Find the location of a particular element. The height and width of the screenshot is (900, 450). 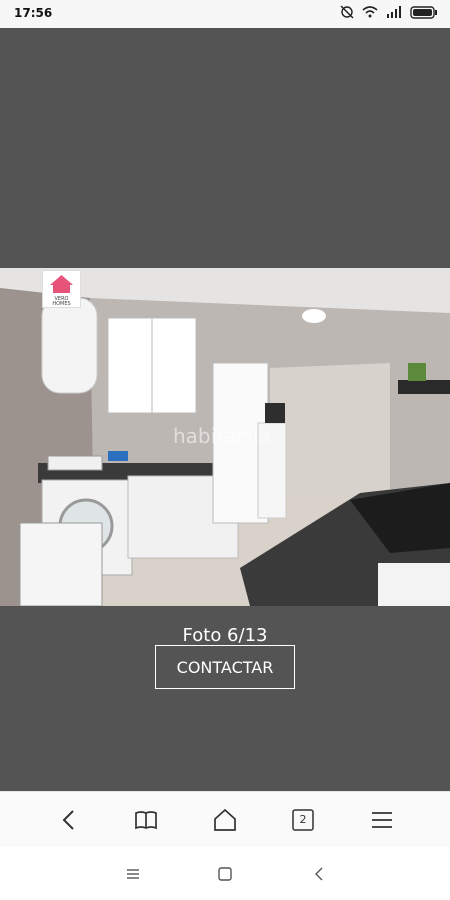

battery-icon is located at coordinates (423, 12).